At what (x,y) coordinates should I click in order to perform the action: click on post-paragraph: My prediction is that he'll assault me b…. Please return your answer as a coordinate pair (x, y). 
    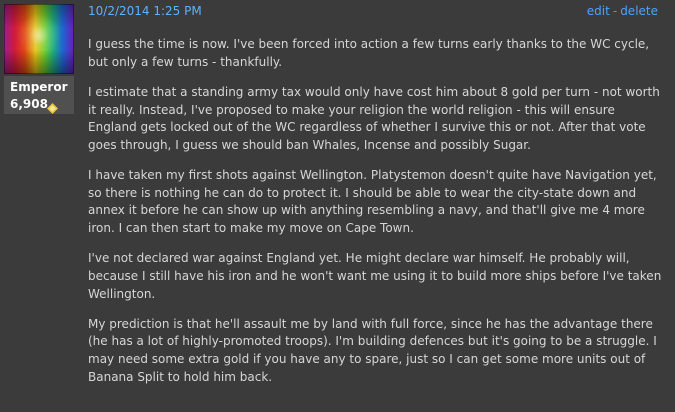
    Looking at the image, I should click on (372, 350).